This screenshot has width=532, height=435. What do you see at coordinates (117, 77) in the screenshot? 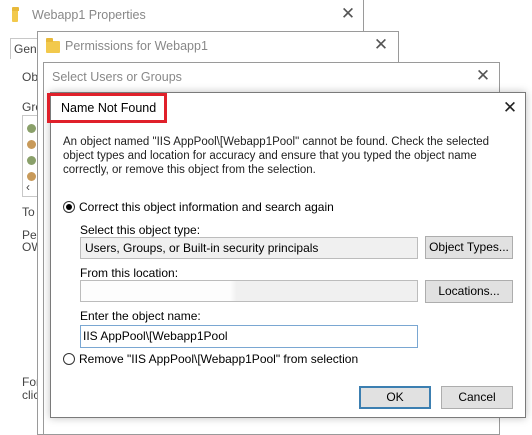
I see `select-users-title: Select Users or Groups` at bounding box center [117, 77].